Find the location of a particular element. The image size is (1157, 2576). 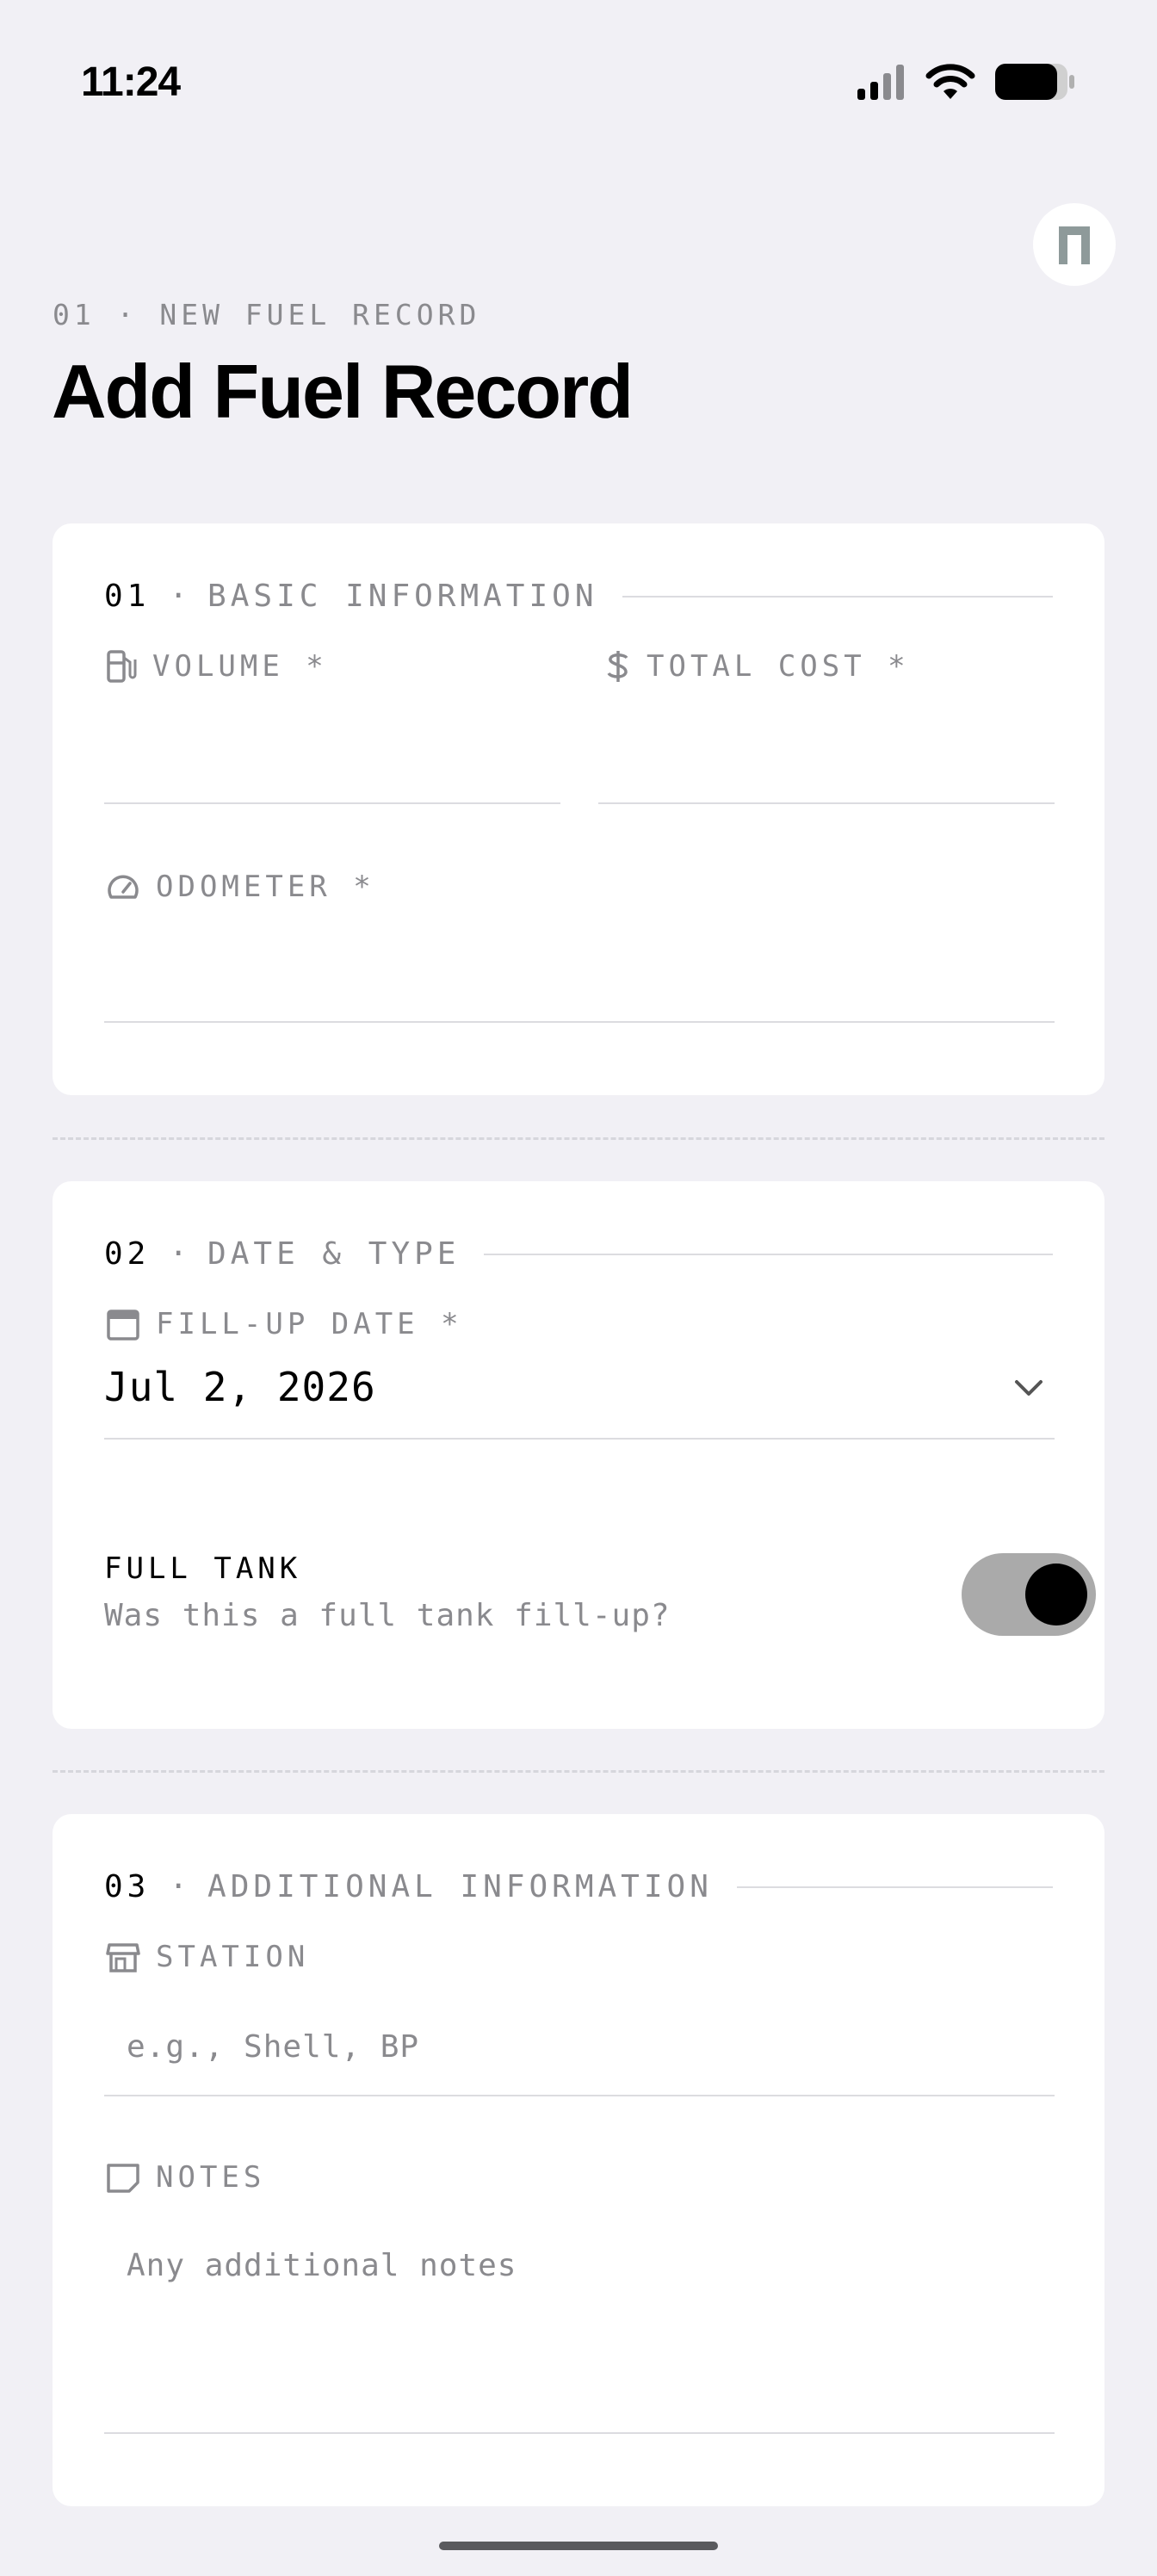

station-input-underline is located at coordinates (579, 2096).